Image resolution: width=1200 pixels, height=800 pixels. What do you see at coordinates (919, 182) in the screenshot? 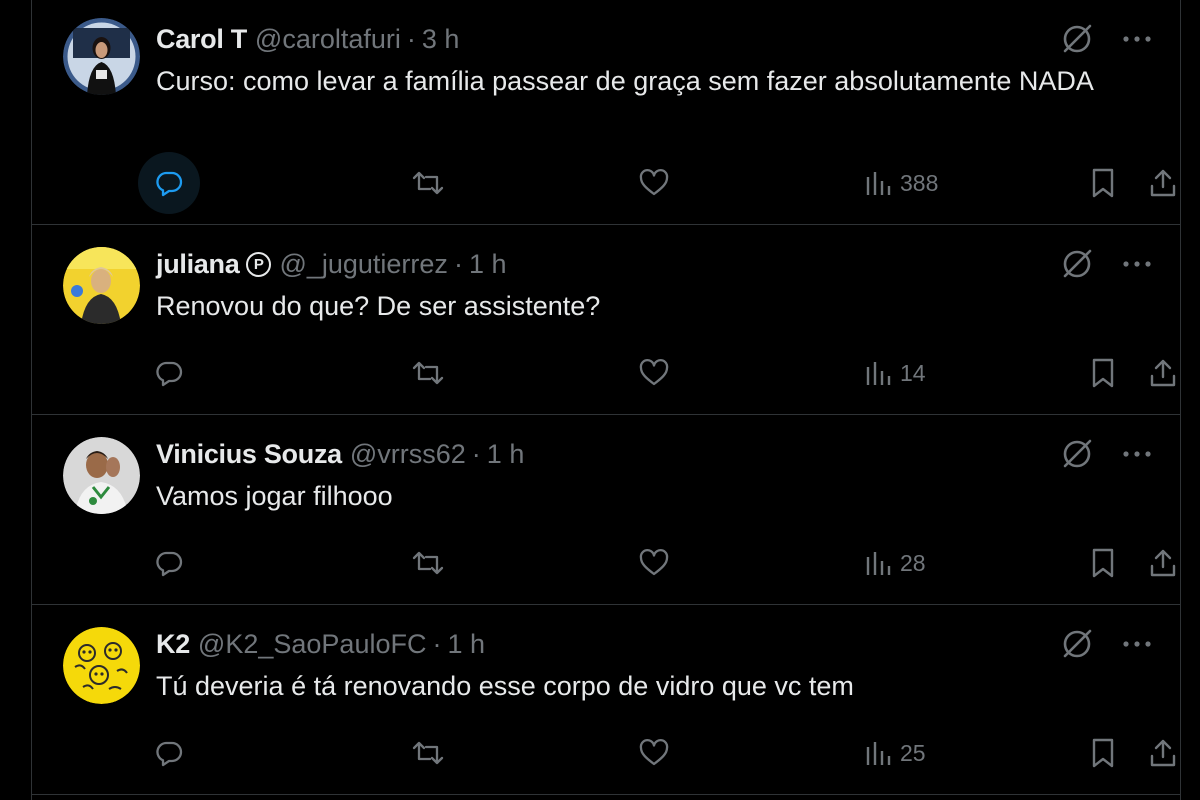
I see `views-count: 388` at bounding box center [919, 182].